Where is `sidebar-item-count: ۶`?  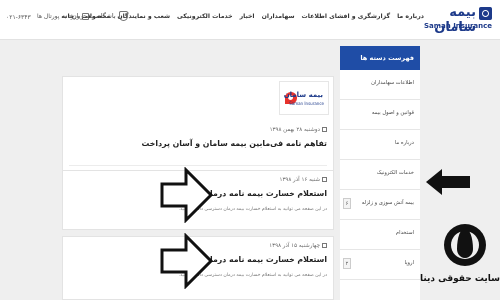 sidebar-item-count: ۶ is located at coordinates (347, 203).